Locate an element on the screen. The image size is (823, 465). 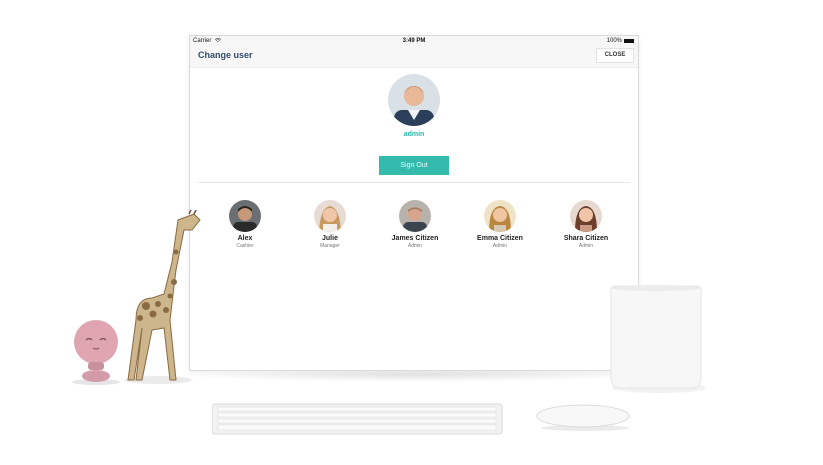
close-button: CLOSE is located at coordinates (615, 55).